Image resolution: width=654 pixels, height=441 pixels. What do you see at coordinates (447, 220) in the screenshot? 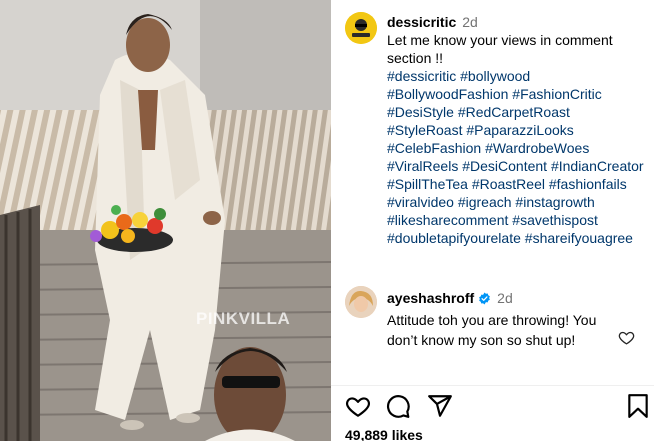
I see `hashtag-link: #likesharecomment` at bounding box center [447, 220].